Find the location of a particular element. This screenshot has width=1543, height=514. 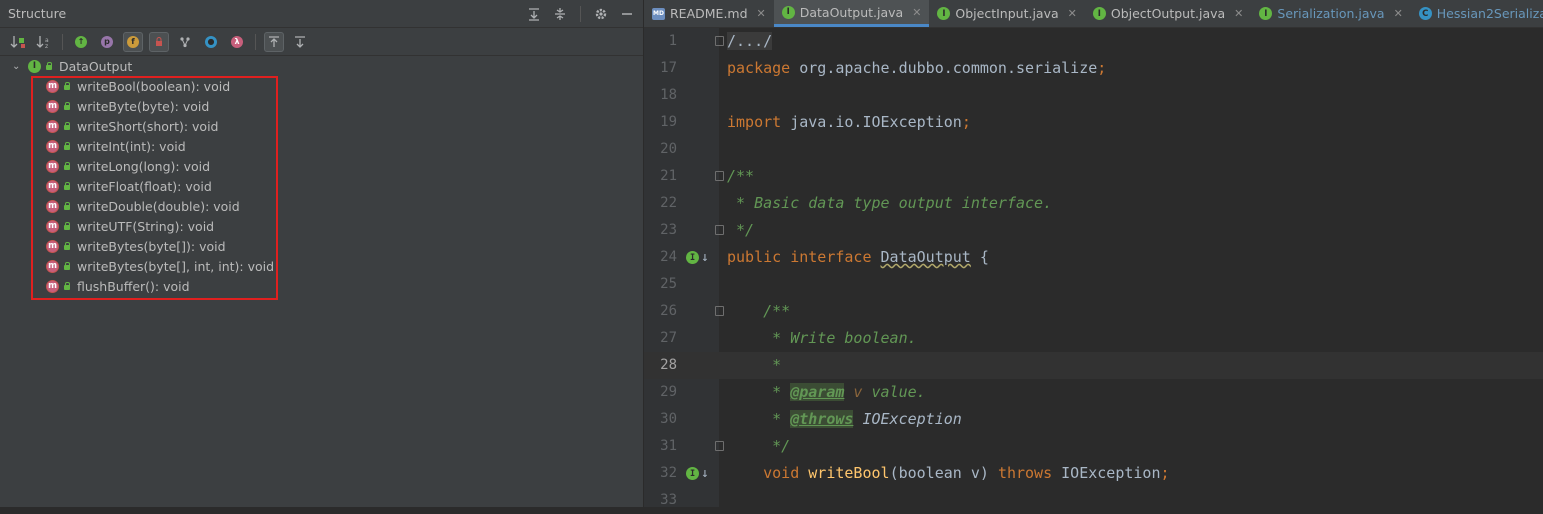

method-item: m writeShort(short): void is located at coordinates (132, 126).